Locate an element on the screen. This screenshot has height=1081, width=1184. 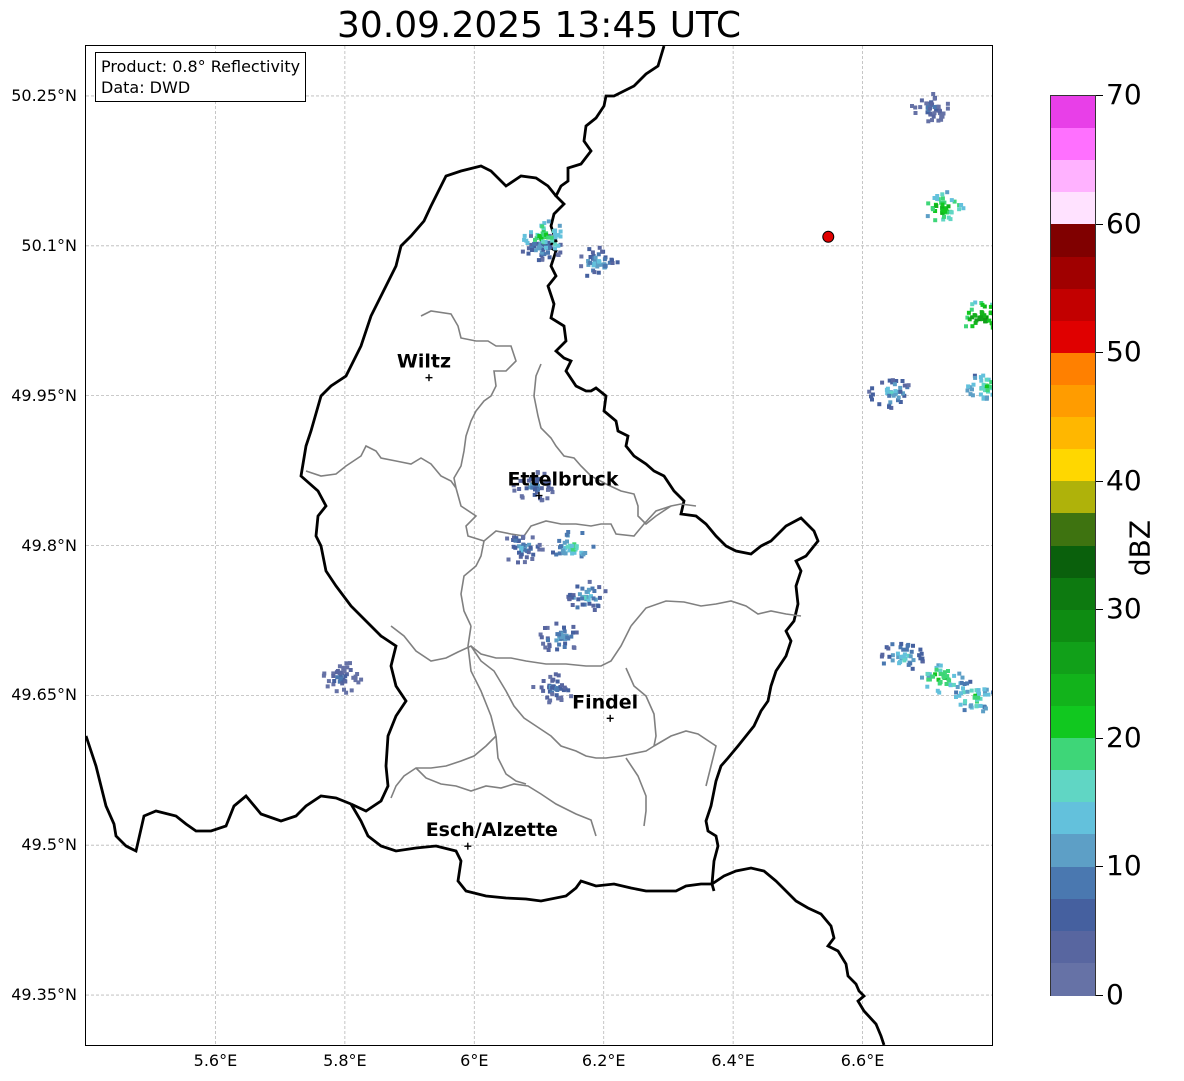
lat-tick-label: 50.1°N is located at coordinates (49, 245).